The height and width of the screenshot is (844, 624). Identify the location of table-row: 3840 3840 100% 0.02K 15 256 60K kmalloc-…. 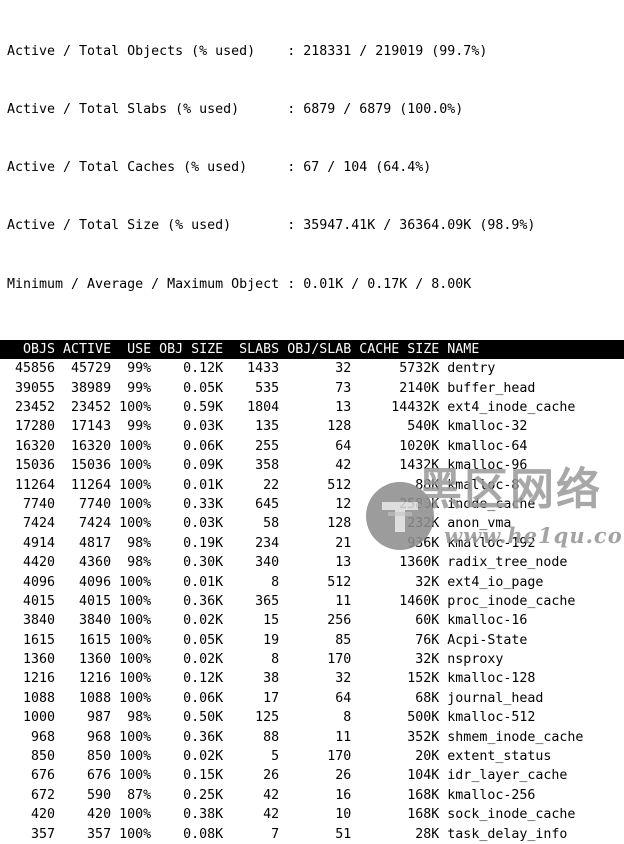
(267, 621).